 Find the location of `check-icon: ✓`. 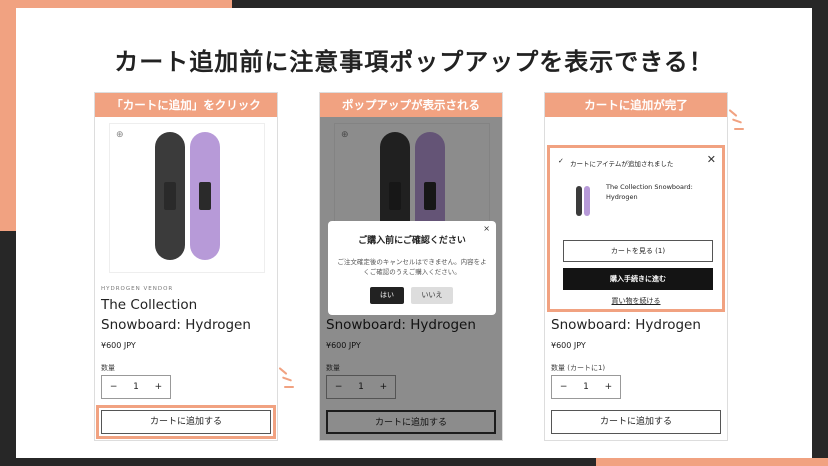

check-icon: ✓ is located at coordinates (561, 161).